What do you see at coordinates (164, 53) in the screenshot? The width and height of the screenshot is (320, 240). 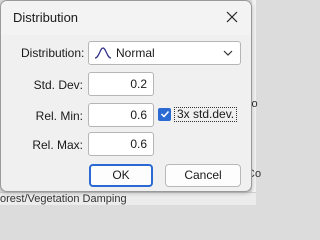 I see `distribution-select: Normal` at bounding box center [164, 53].